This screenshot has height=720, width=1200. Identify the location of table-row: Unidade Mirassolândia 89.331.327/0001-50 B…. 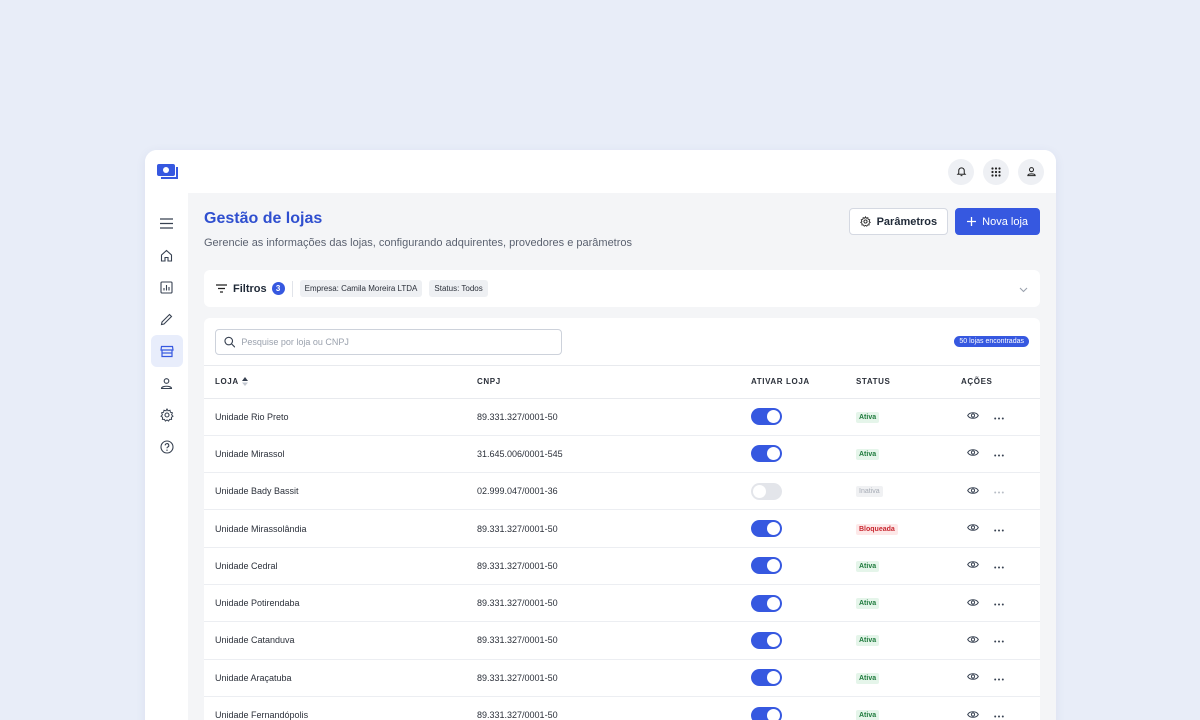
(622, 528).